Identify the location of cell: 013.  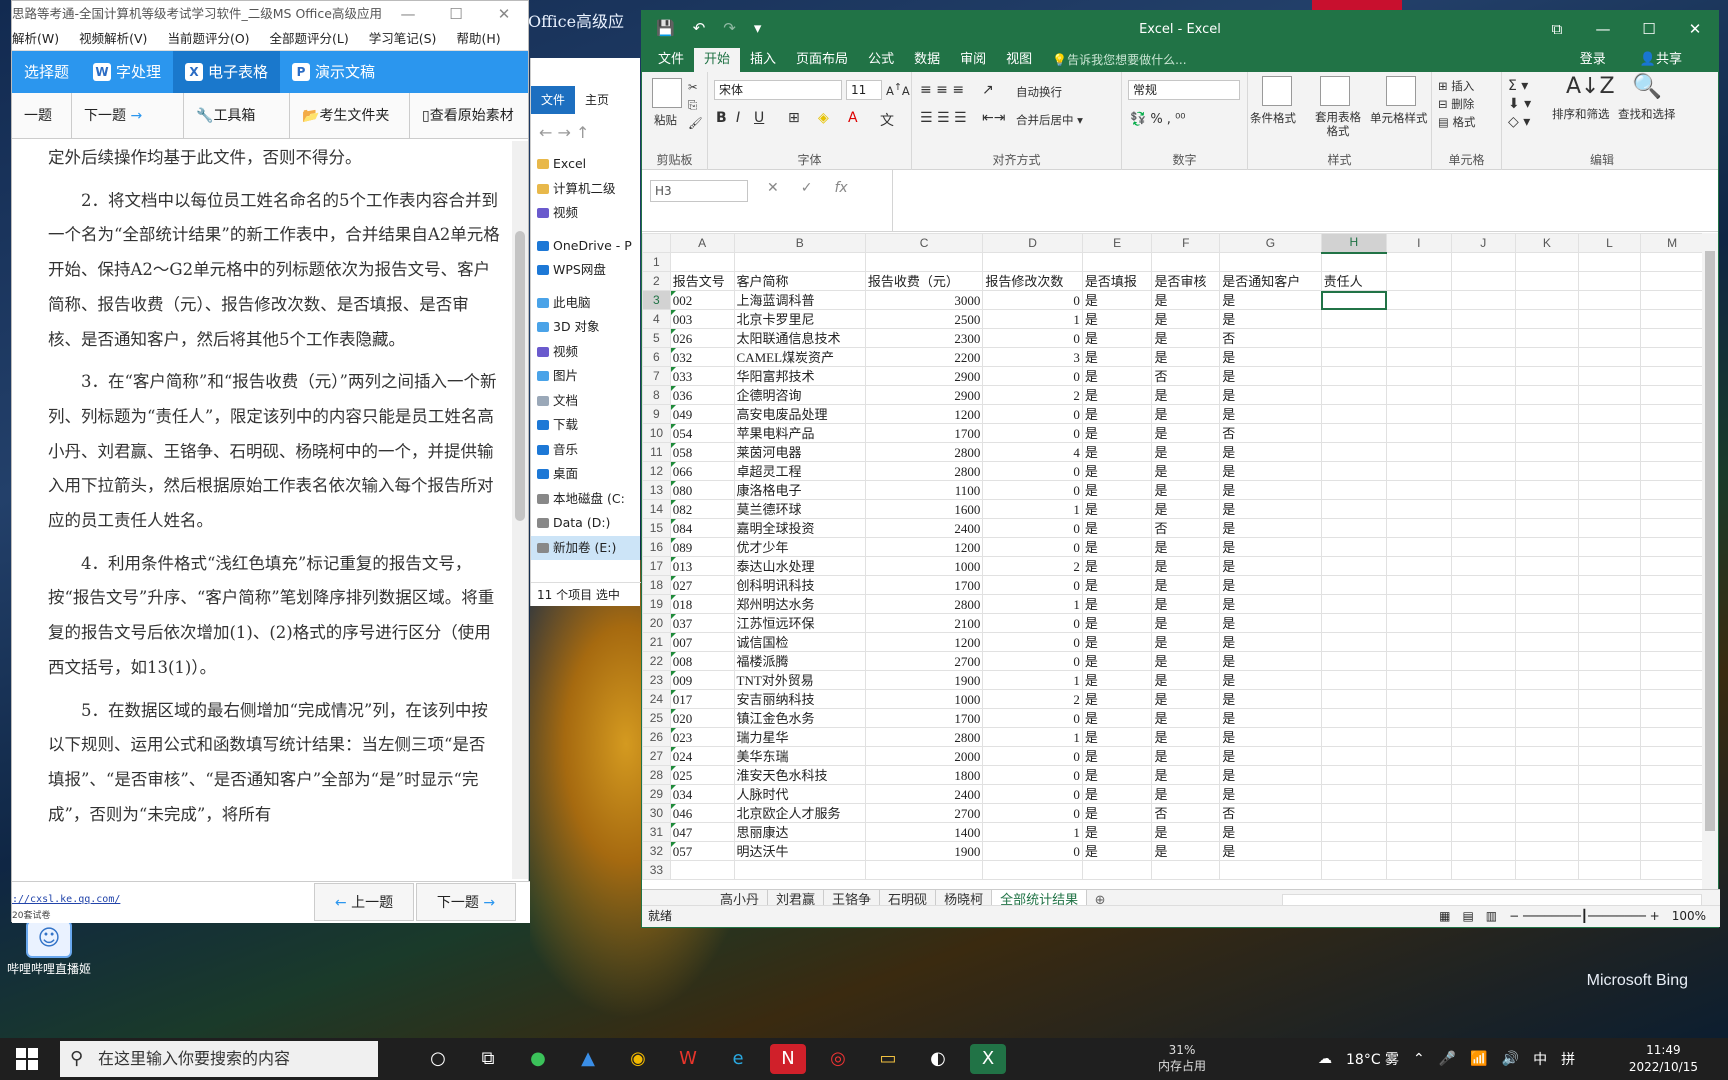
(702, 566).